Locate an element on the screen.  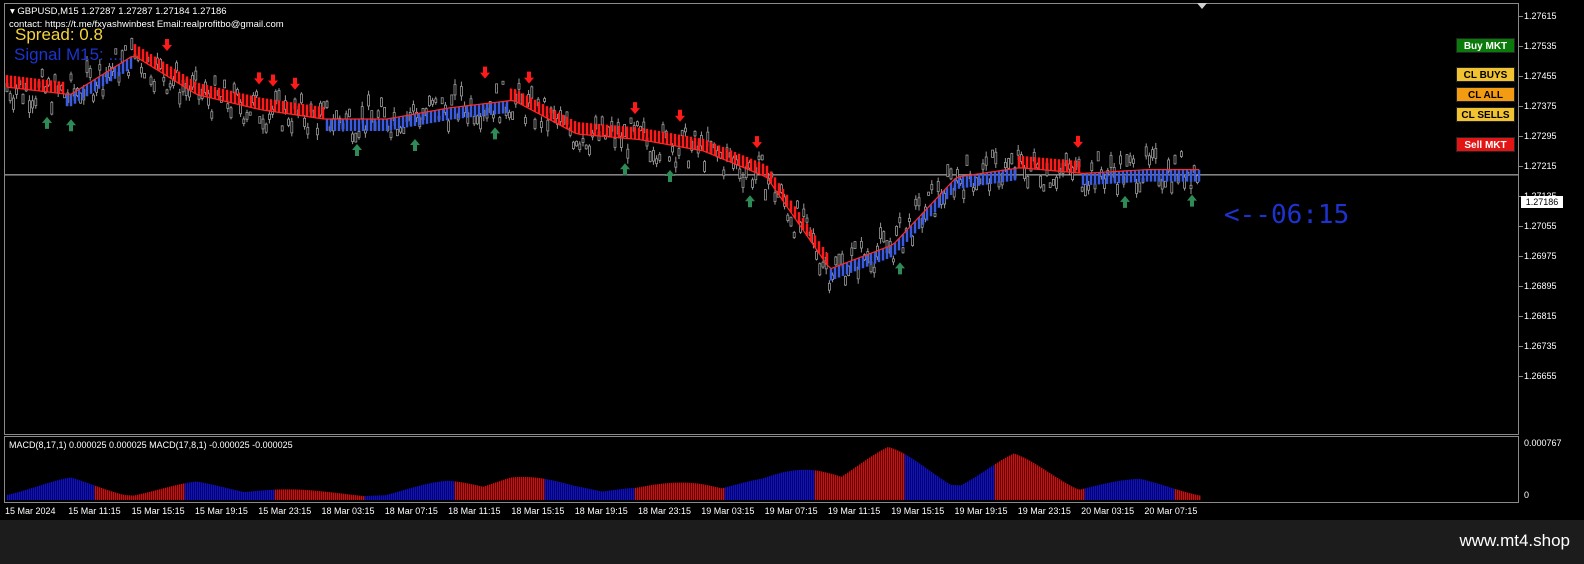
time-tick-label: 20 Mar 03:15 is located at coordinates (1108, 511).